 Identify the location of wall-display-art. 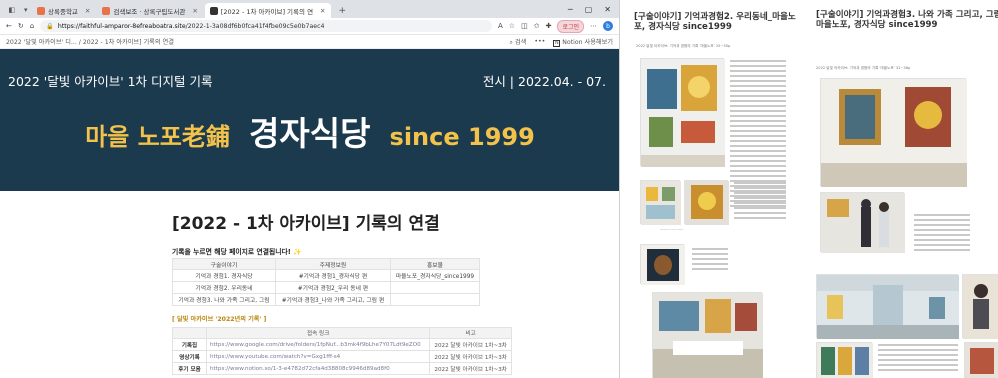
(661, 203).